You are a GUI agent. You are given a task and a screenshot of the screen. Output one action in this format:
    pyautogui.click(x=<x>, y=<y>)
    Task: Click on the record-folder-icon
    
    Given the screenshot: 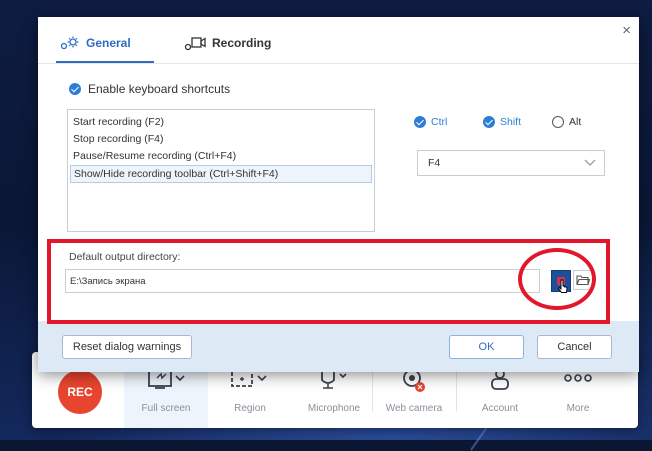 What is the action you would take?
    pyautogui.click(x=561, y=281)
    